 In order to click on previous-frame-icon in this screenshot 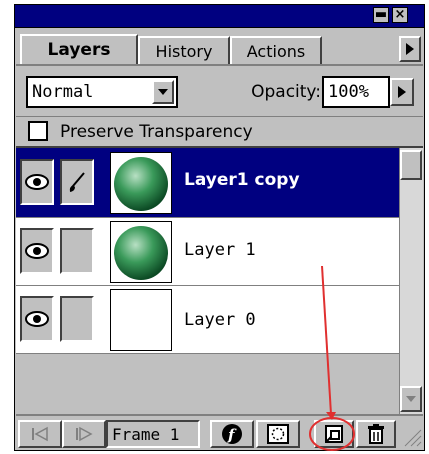, I will do `click(40, 434)`.